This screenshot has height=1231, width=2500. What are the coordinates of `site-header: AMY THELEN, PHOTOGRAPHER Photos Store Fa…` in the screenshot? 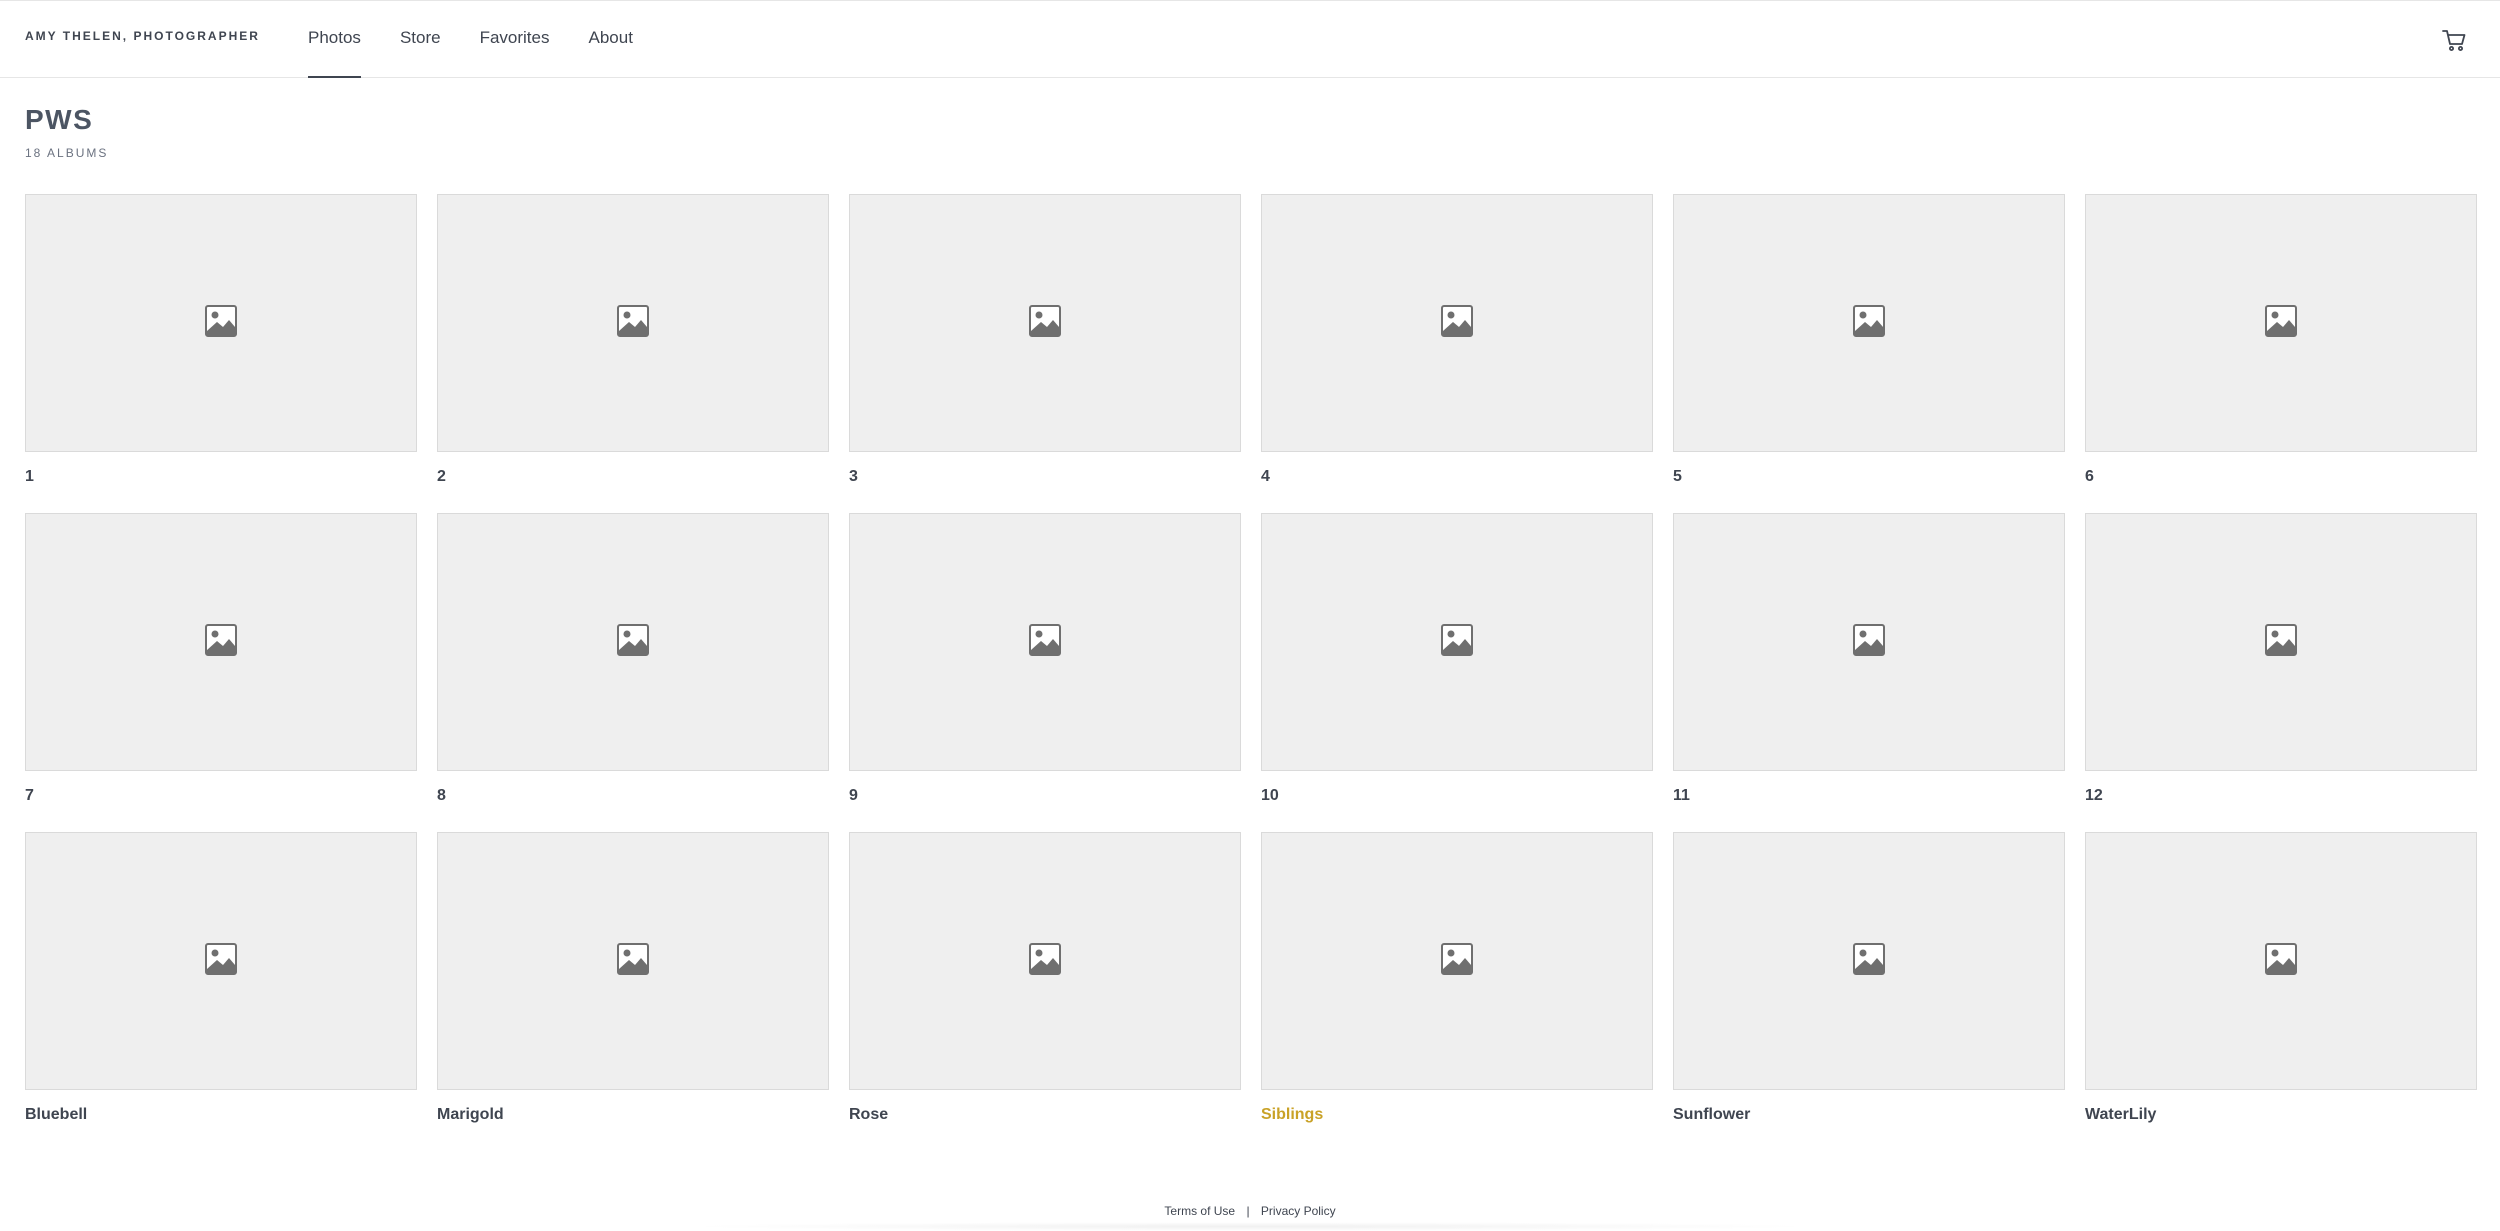 It's located at (1250, 39).